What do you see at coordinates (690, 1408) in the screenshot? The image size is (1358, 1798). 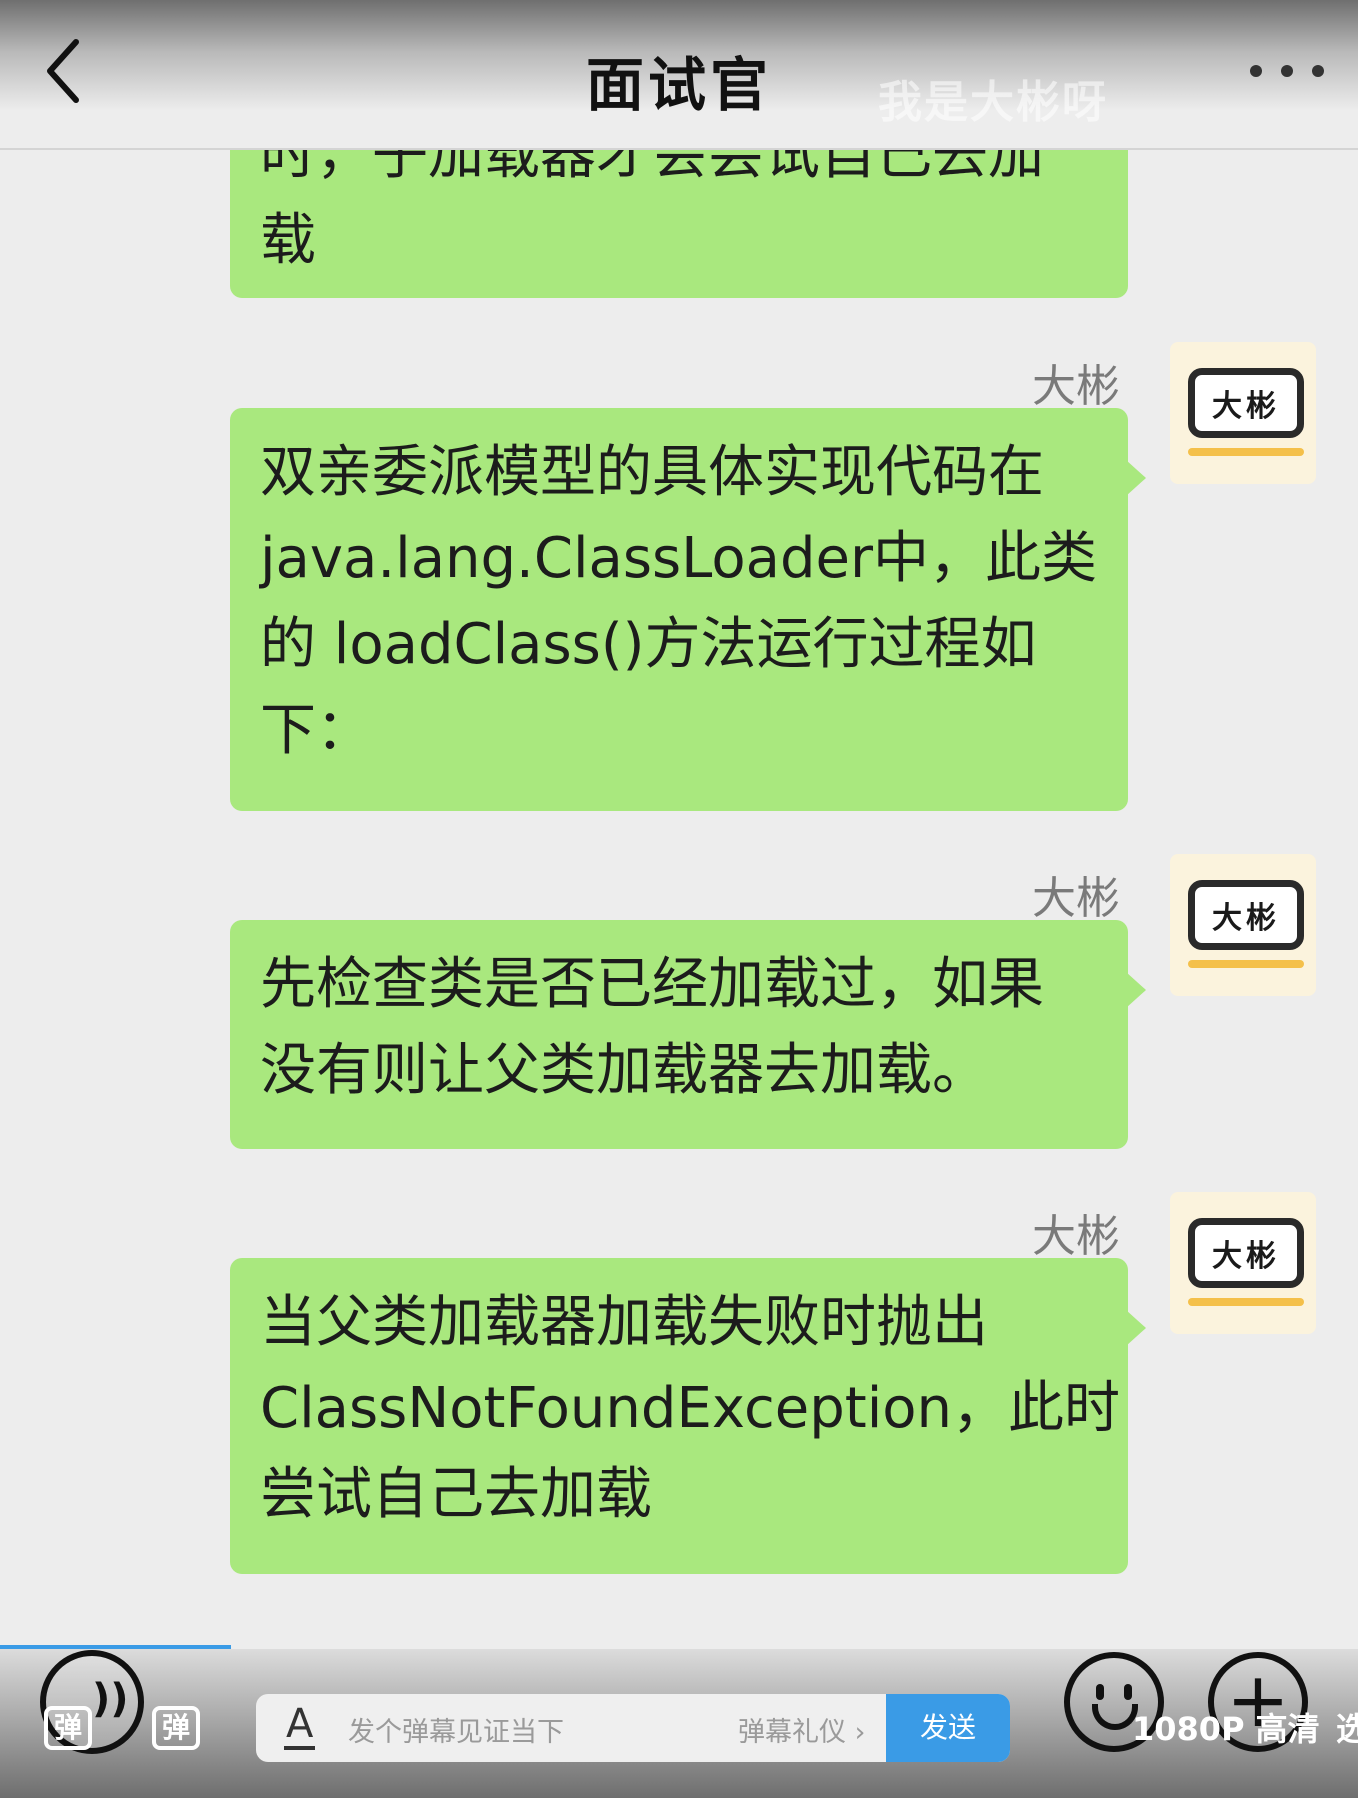 I see `message-line: ClassNotFoundException，此时` at bounding box center [690, 1408].